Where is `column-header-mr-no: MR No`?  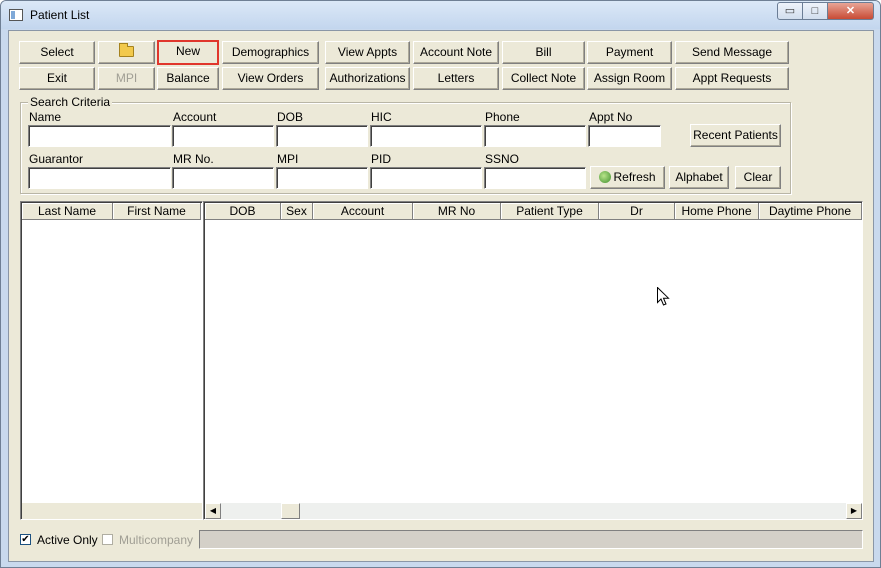 column-header-mr-no: MR No is located at coordinates (457, 211).